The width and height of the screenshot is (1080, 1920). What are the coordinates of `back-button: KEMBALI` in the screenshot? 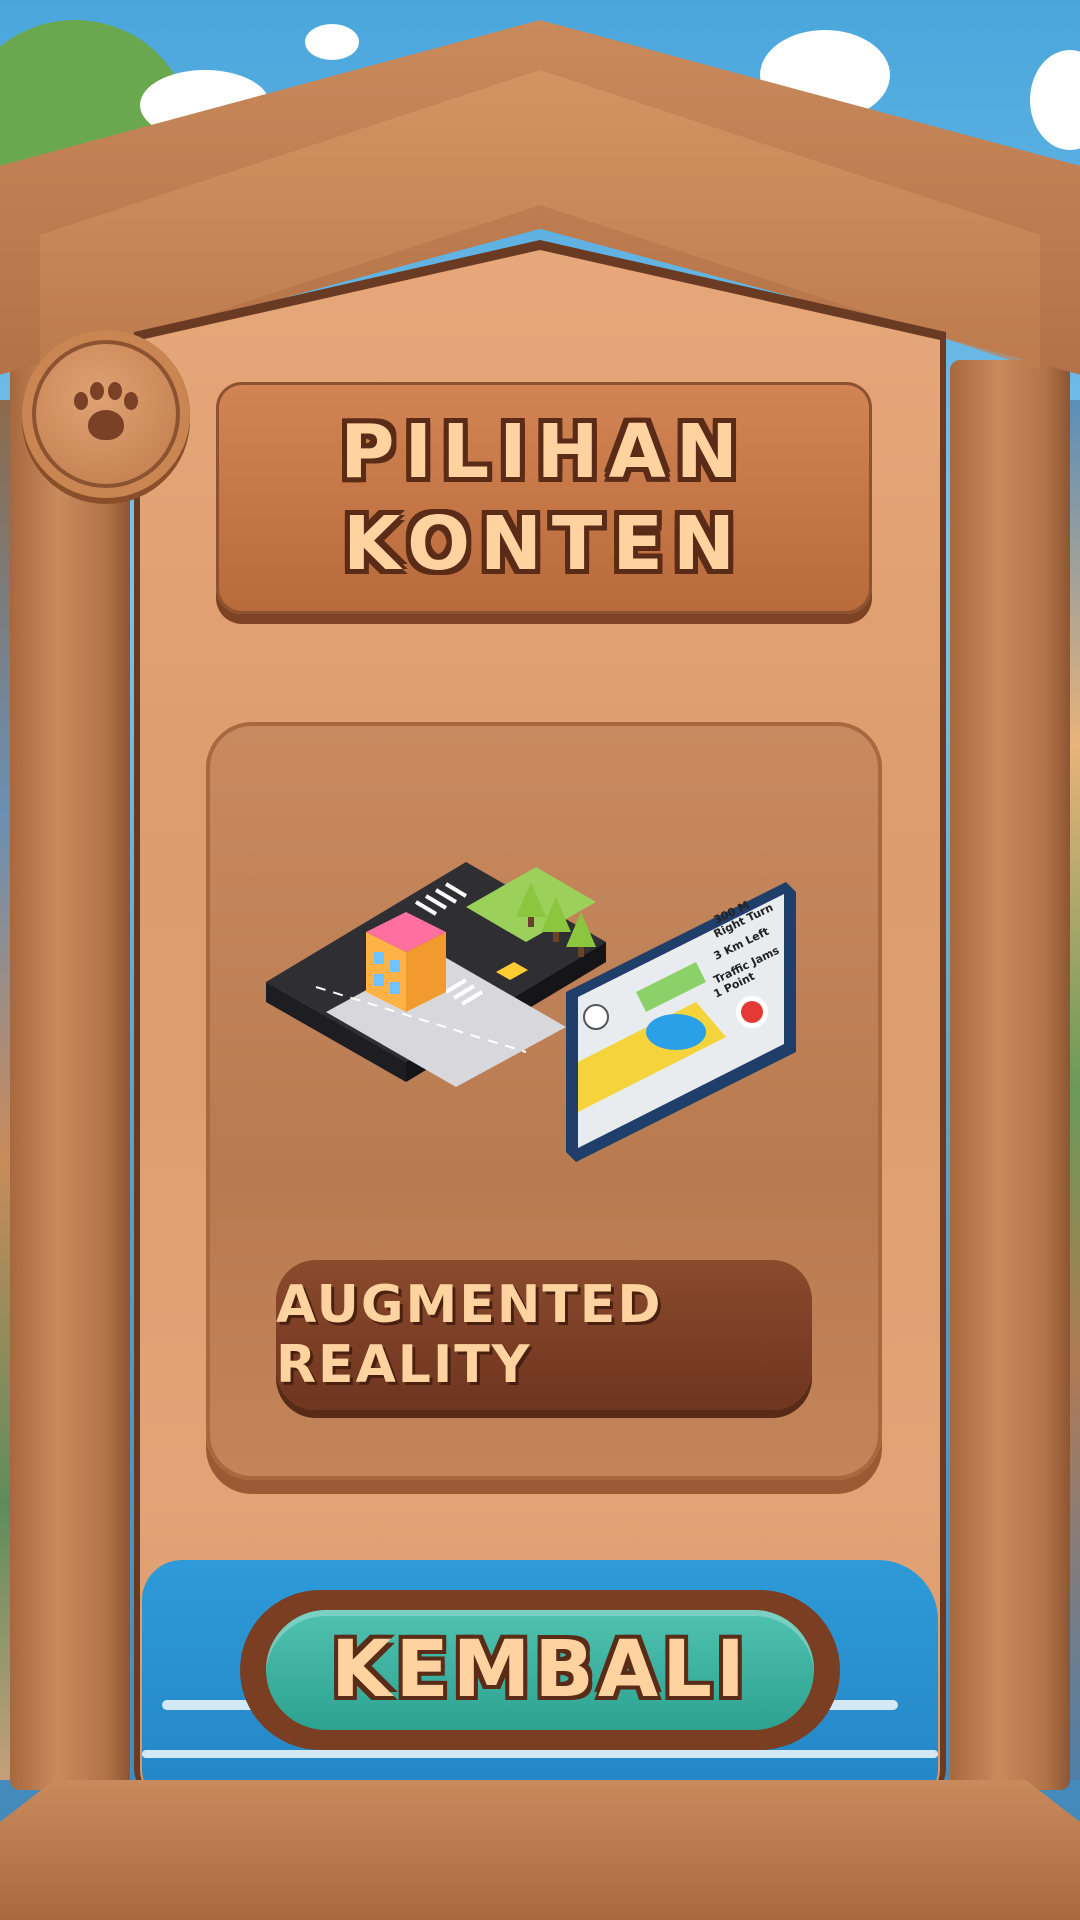 It's located at (540, 1670).